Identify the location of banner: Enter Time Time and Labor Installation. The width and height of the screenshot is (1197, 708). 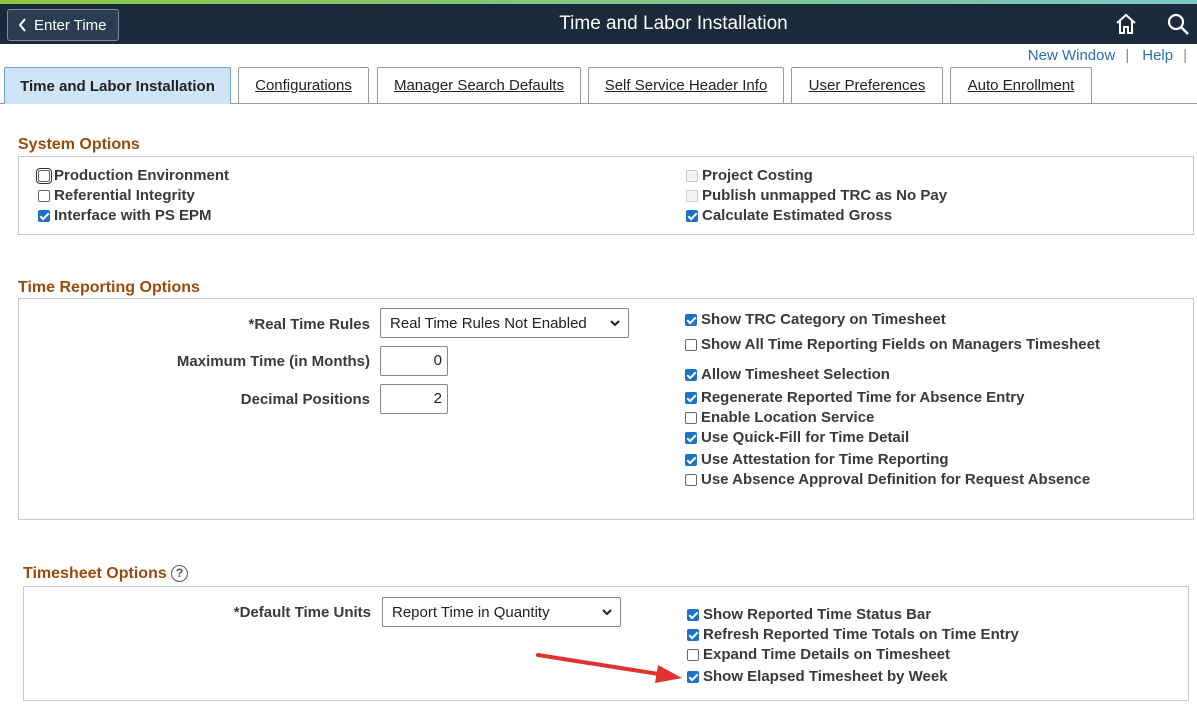
(598, 24).